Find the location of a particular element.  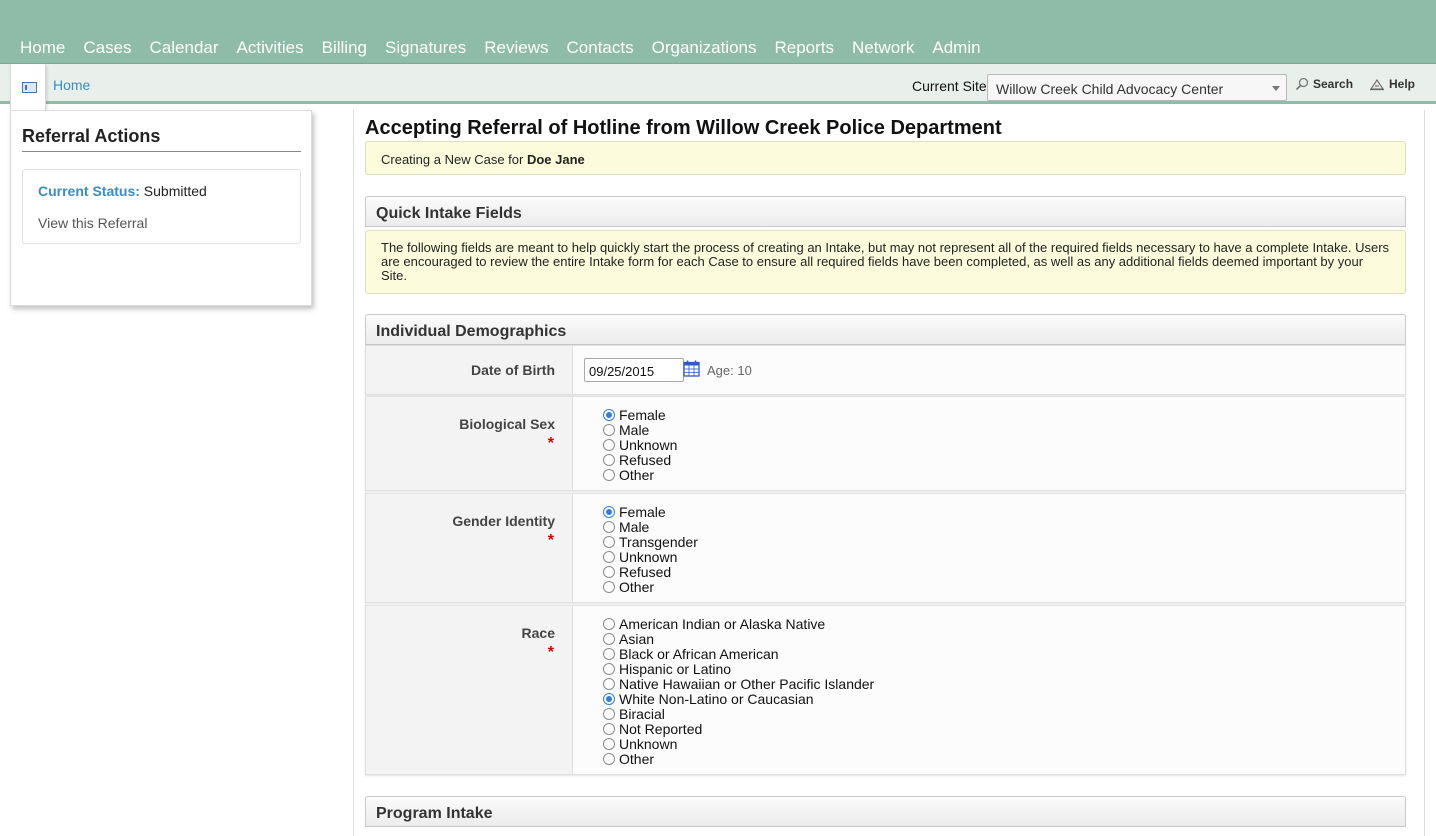

gender-field-cell: Female Male Transgender Unknown Refused Other is located at coordinates (989, 548).